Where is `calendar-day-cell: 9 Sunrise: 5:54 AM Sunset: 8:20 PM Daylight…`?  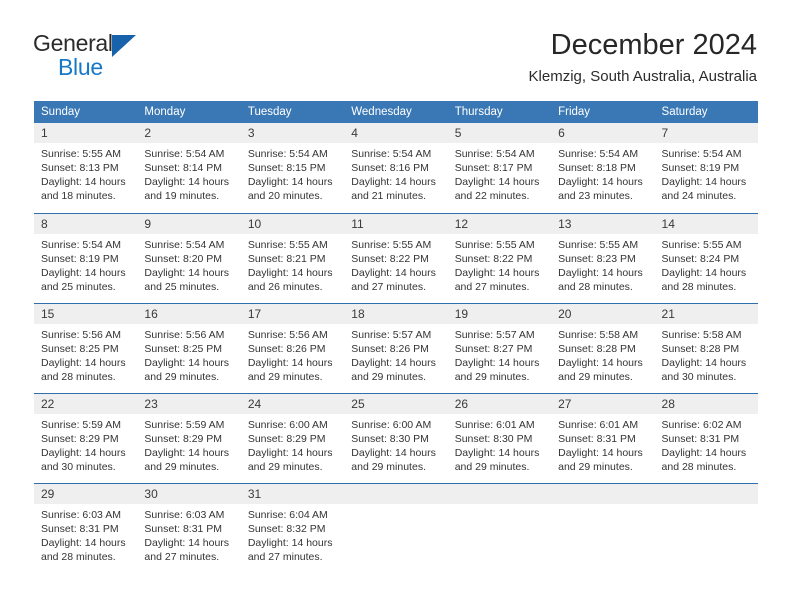 calendar-day-cell: 9 Sunrise: 5:54 AM Sunset: 8:20 PM Daylight… is located at coordinates (189, 257).